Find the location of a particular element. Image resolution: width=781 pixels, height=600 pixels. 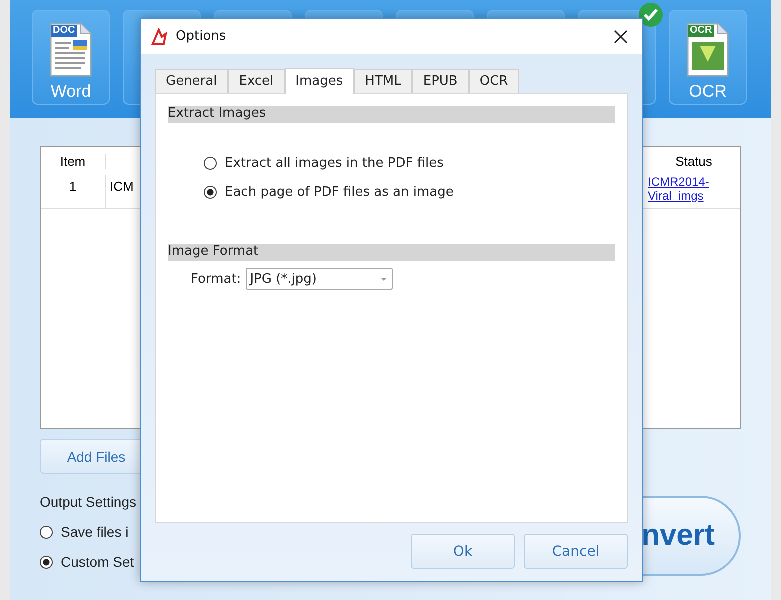

toolbar-label: OCR is located at coordinates (708, 92).